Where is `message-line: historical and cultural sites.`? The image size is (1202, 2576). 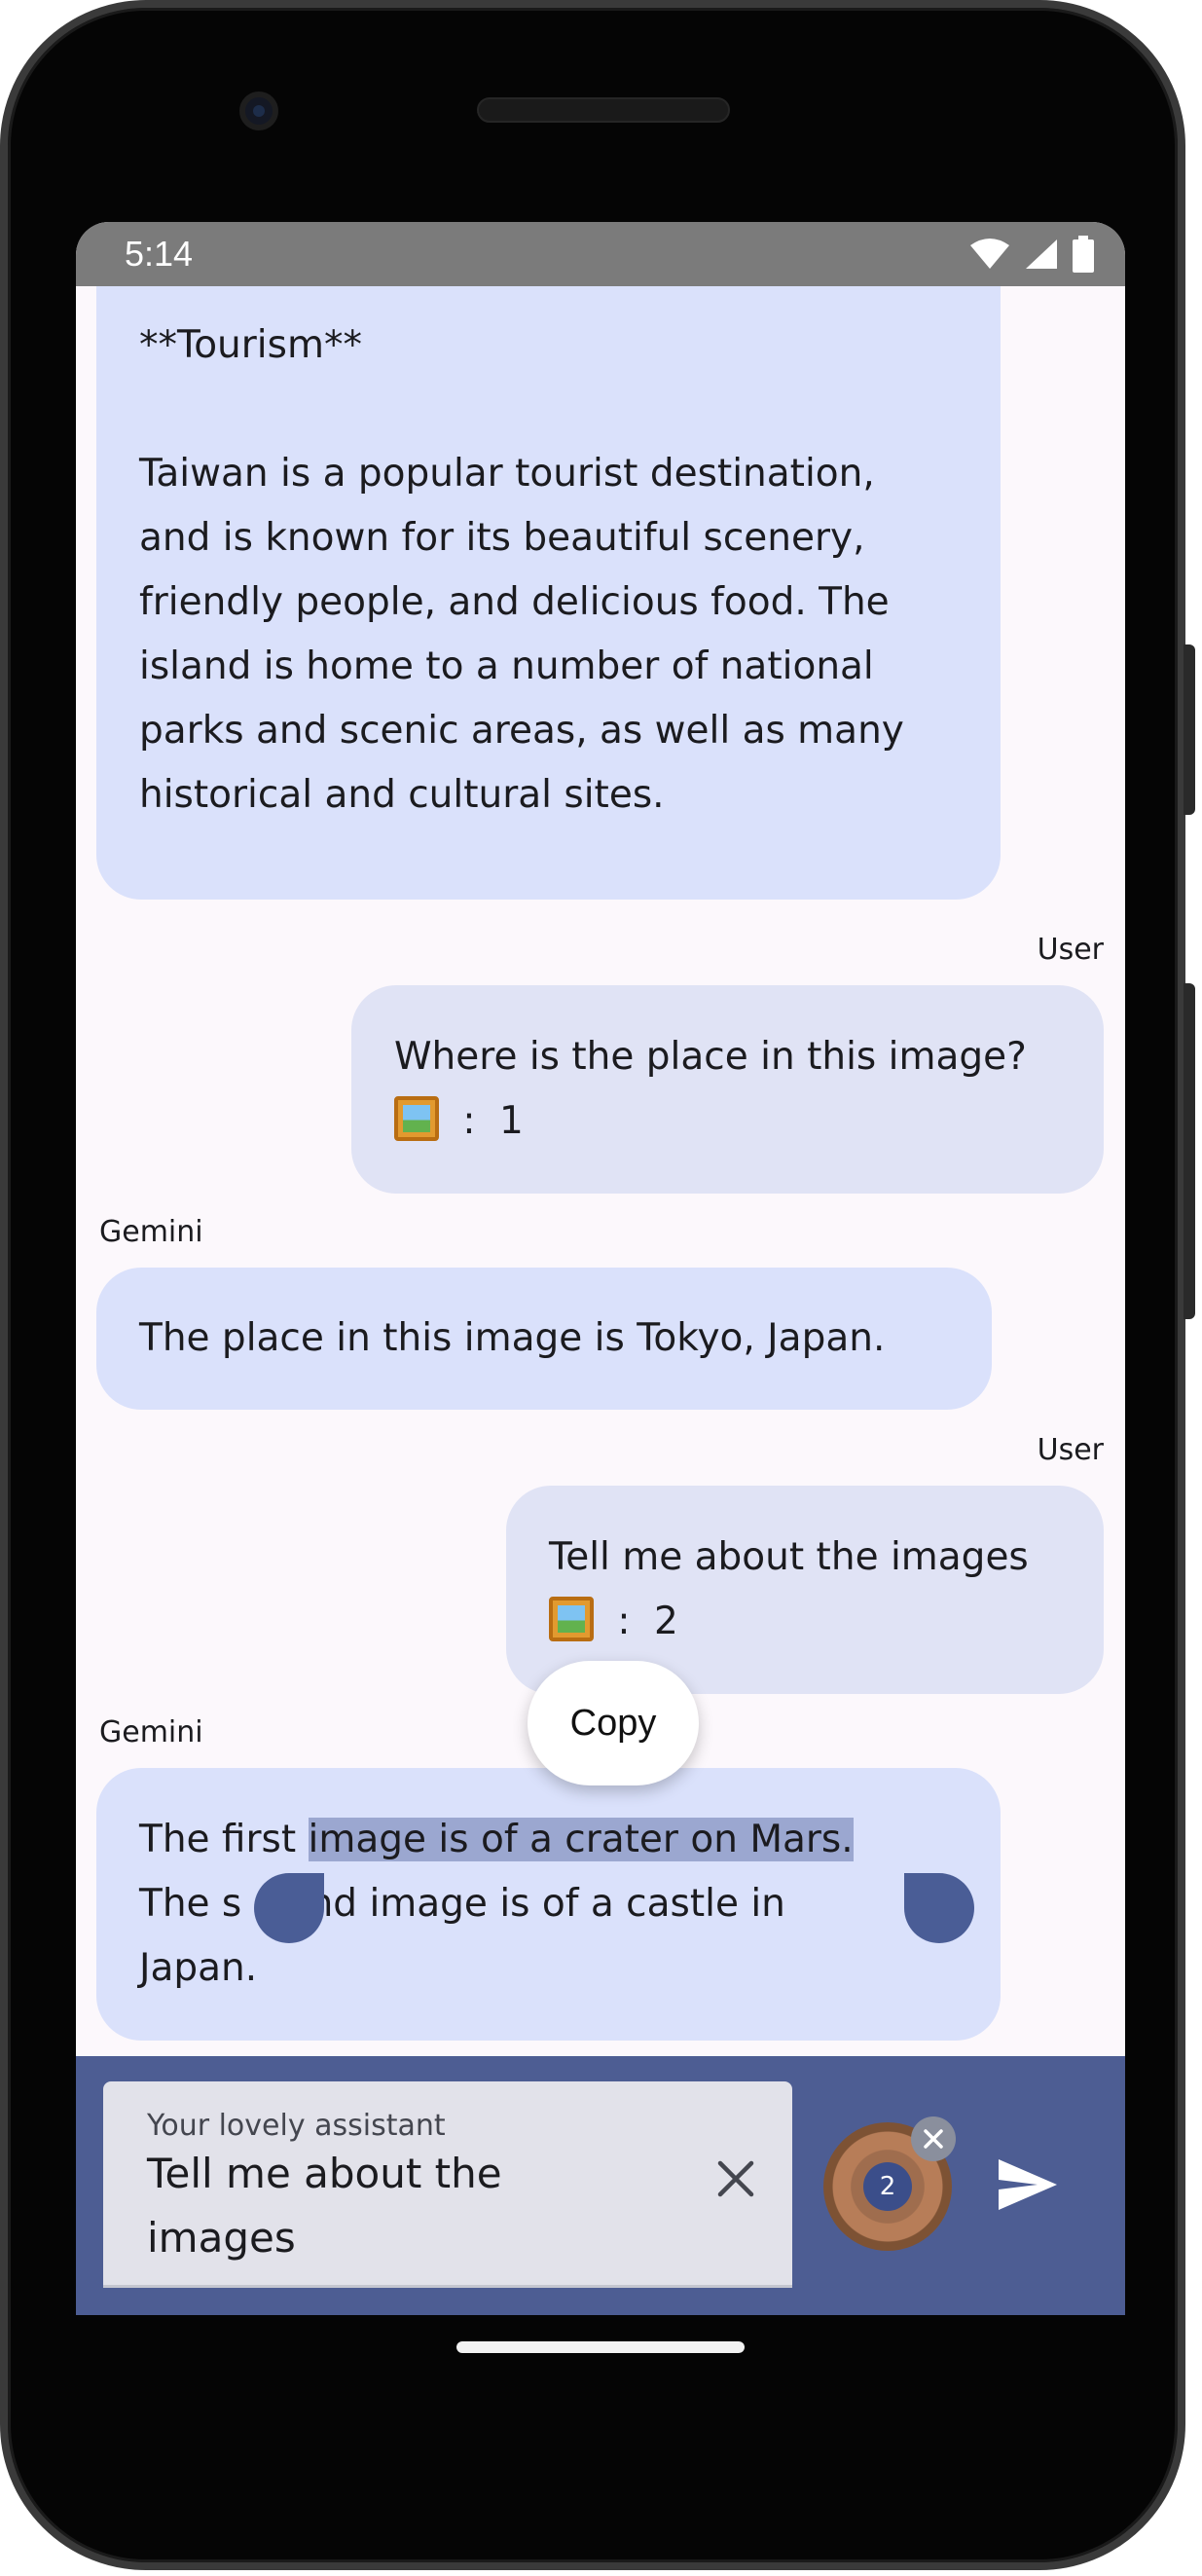
message-line: historical and cultural sites. is located at coordinates (402, 795).